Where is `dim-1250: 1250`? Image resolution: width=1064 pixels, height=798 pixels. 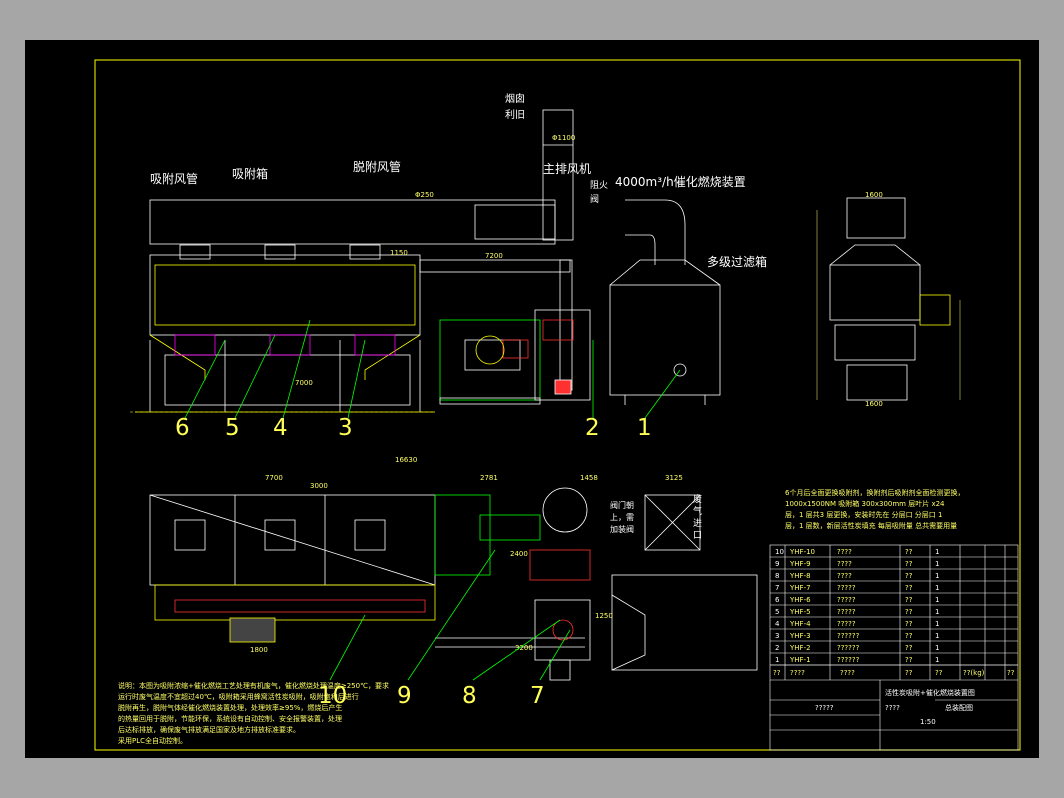
dim-1250: 1250 is located at coordinates (604, 616).